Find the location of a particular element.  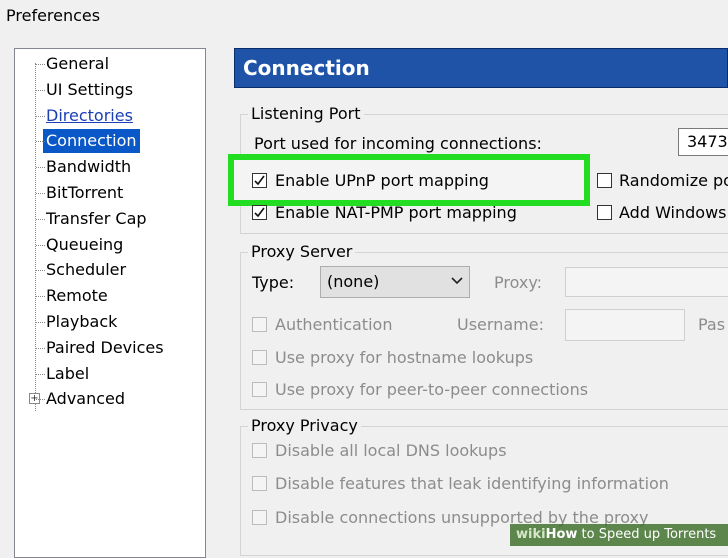

upnp-label: Enable UPnP port mapping is located at coordinates (382, 180).